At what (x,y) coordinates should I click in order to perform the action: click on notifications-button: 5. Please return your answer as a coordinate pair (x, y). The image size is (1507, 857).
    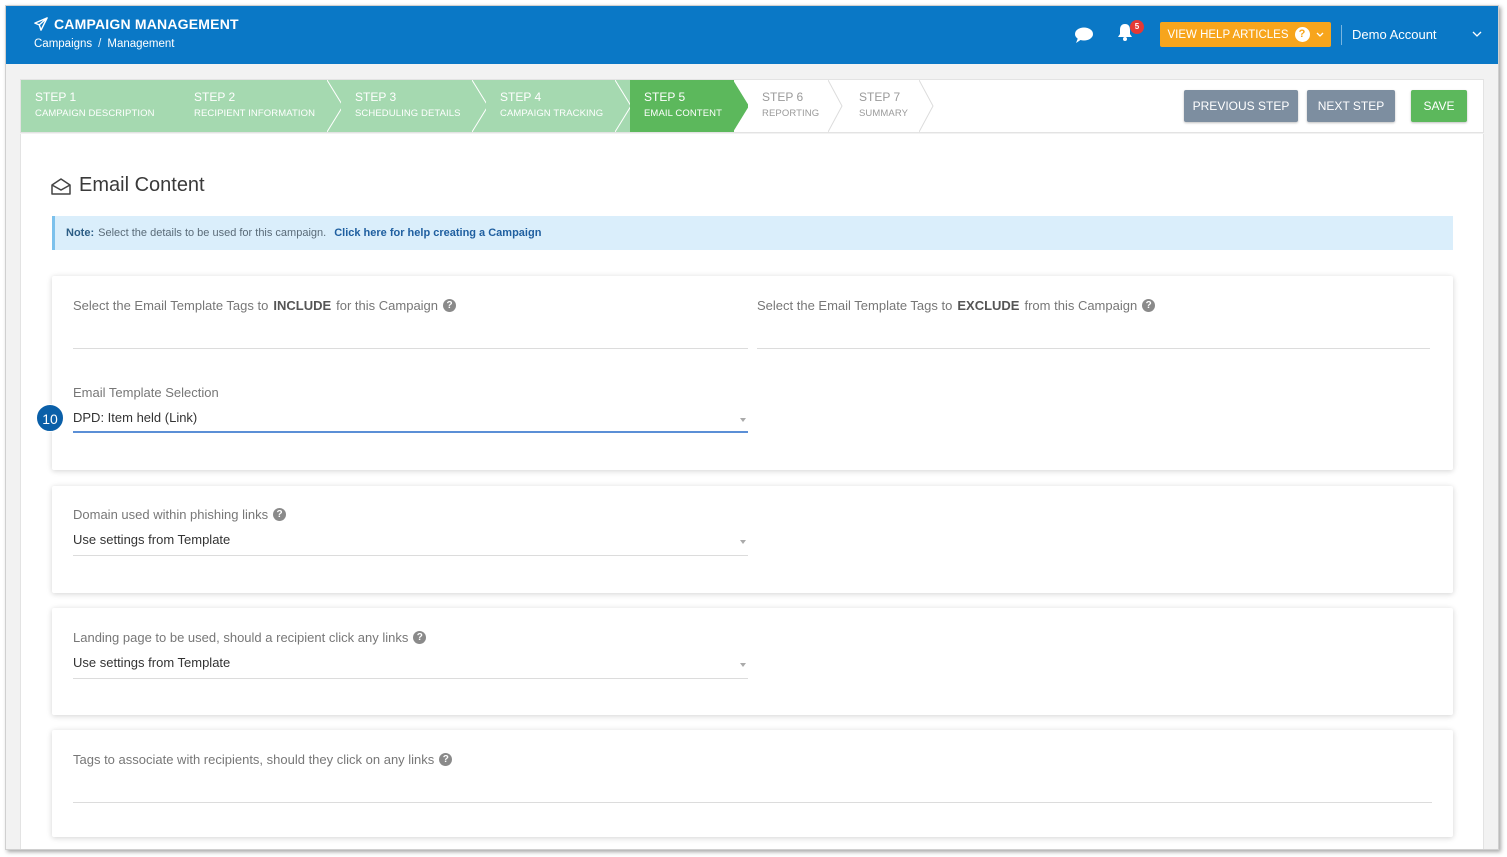
    Looking at the image, I should click on (1130, 33).